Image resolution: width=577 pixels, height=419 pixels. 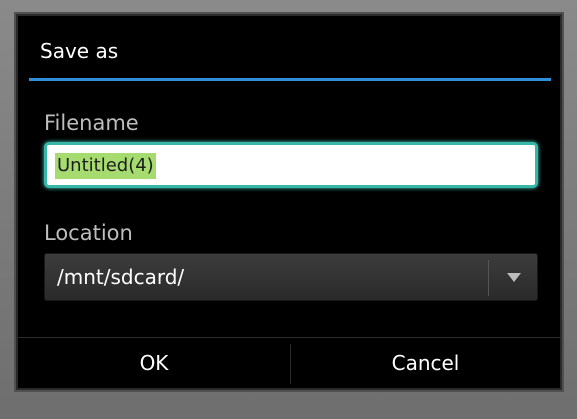 What do you see at coordinates (154, 363) in the screenshot?
I see `ok-button: OK` at bounding box center [154, 363].